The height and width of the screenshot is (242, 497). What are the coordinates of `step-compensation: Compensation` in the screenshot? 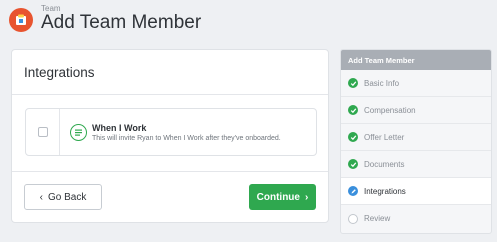 It's located at (416, 110).